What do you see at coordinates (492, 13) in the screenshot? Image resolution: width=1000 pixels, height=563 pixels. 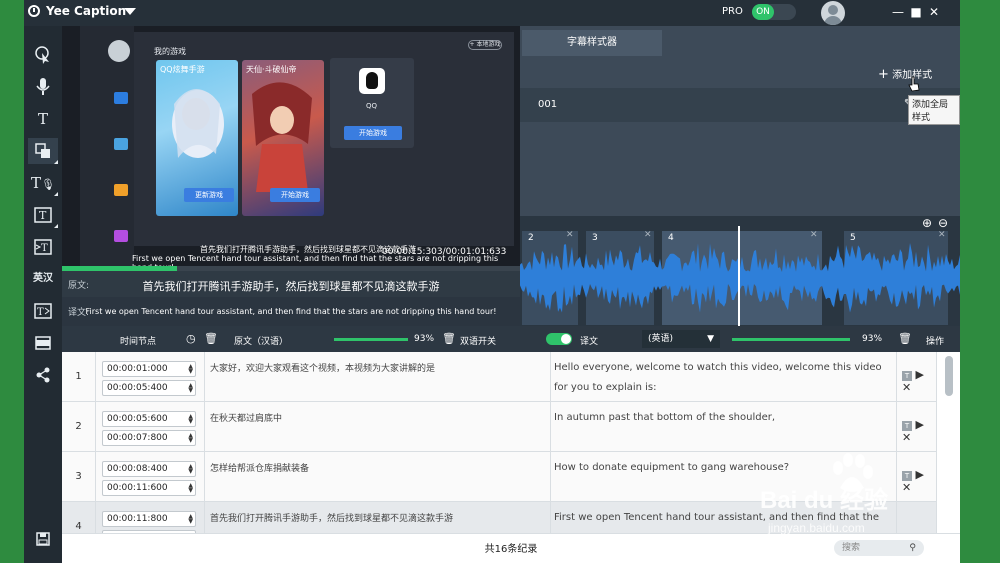 I see `title-bar: Yee Caption PRO ON — ■ ✕` at bounding box center [492, 13].